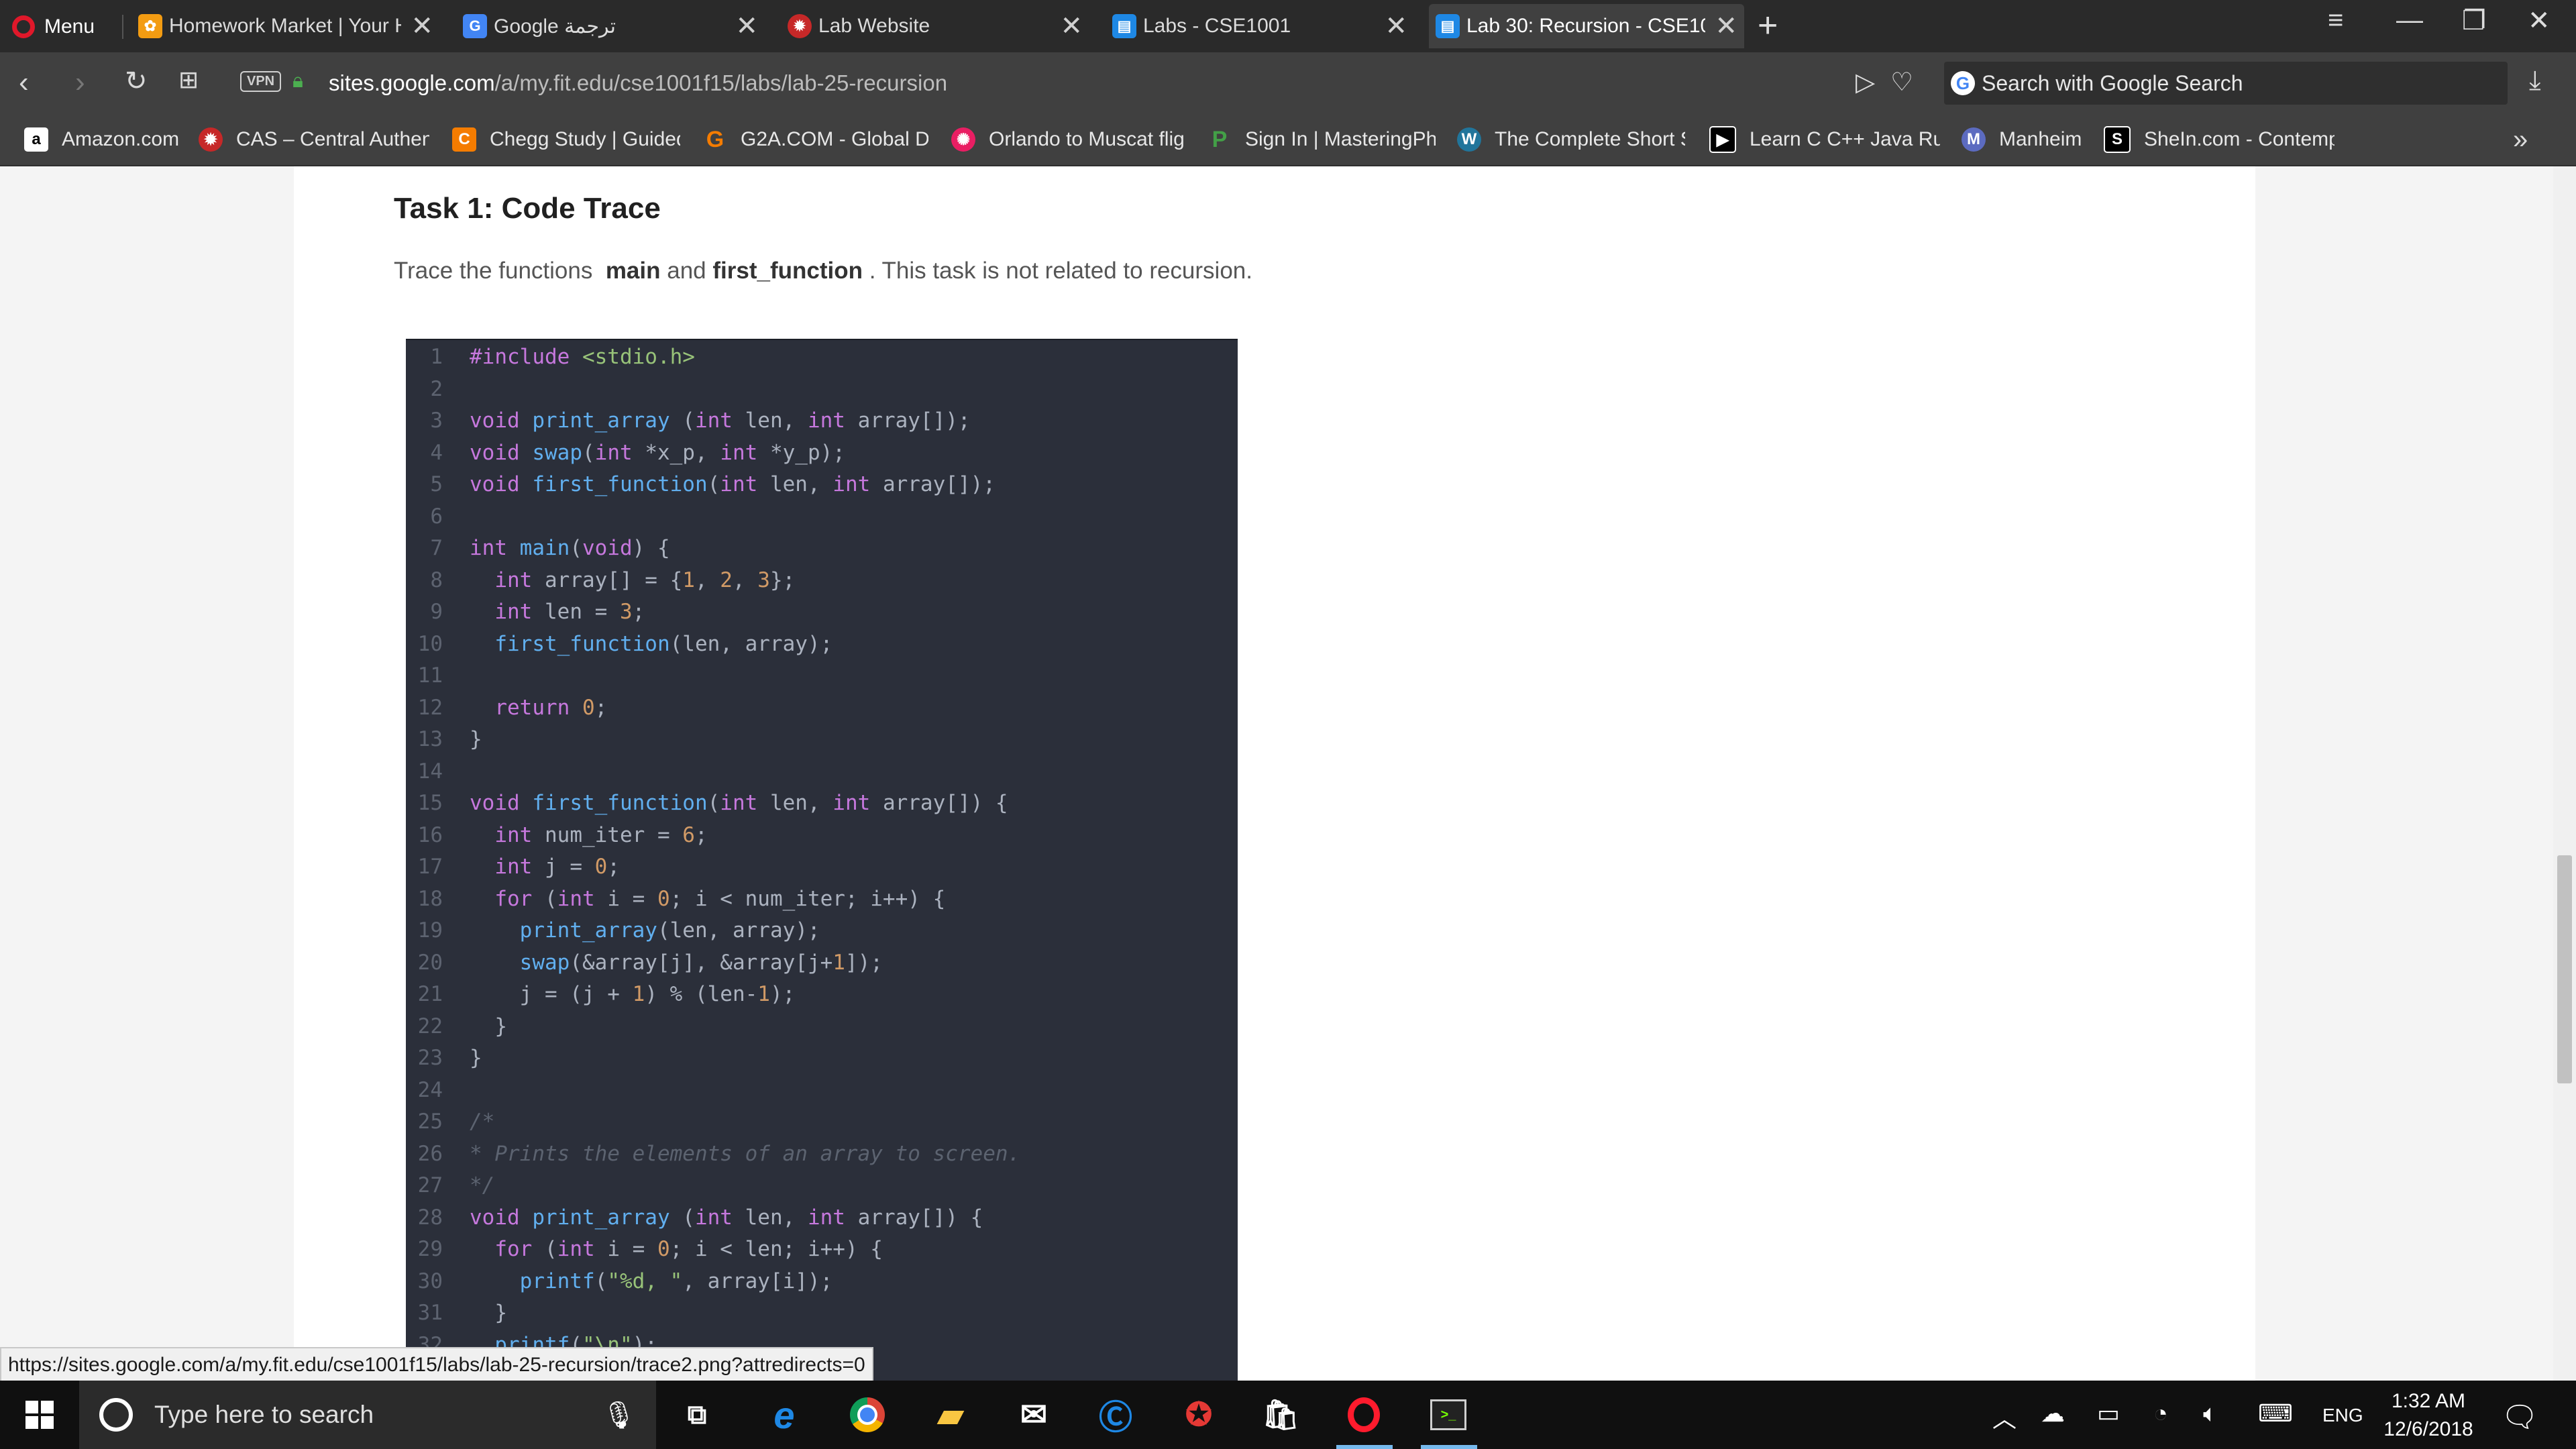 The height and width of the screenshot is (1449, 2576). What do you see at coordinates (914, 1217) in the screenshot?
I see `code-token: array[]) {` at bounding box center [914, 1217].